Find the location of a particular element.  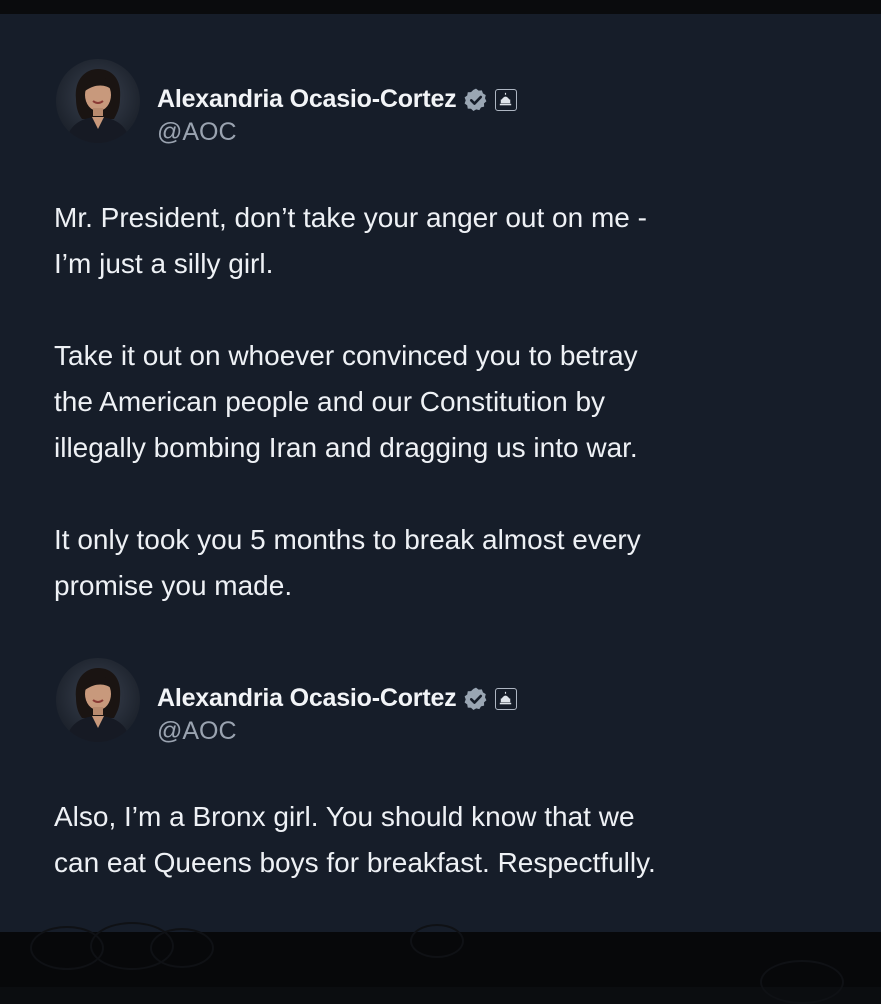

bottom-frame-edge is located at coordinates (440, 963).